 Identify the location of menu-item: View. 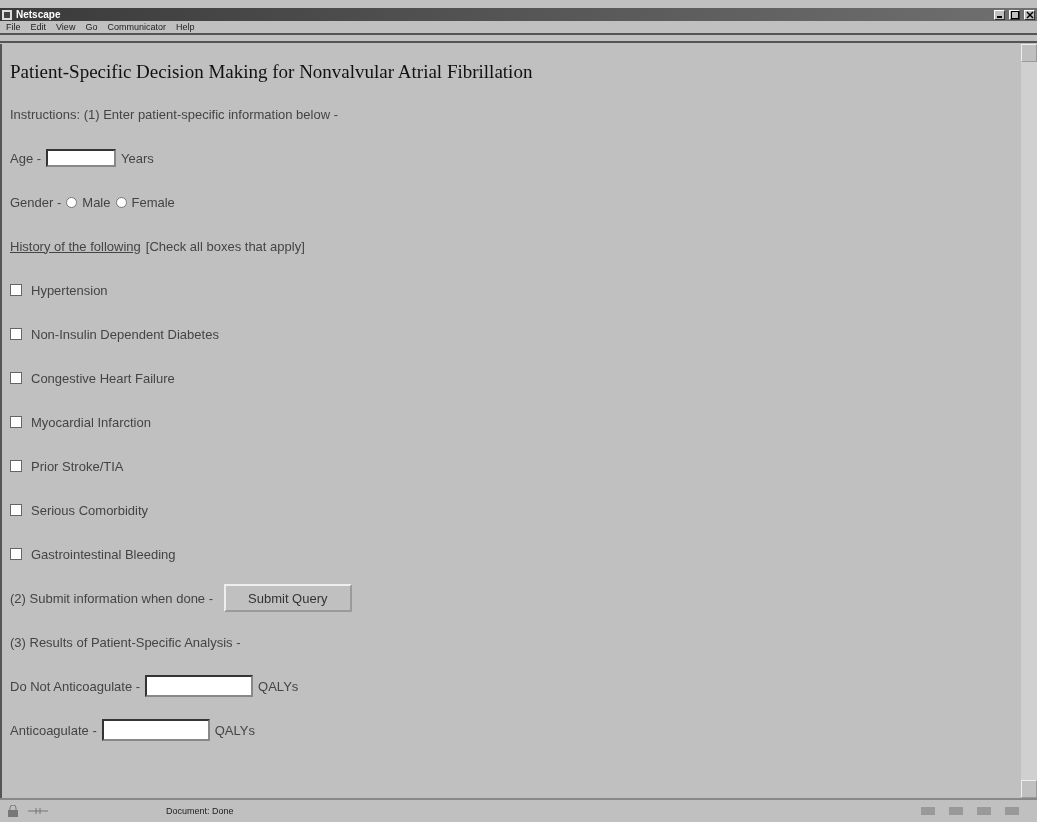
(66, 27).